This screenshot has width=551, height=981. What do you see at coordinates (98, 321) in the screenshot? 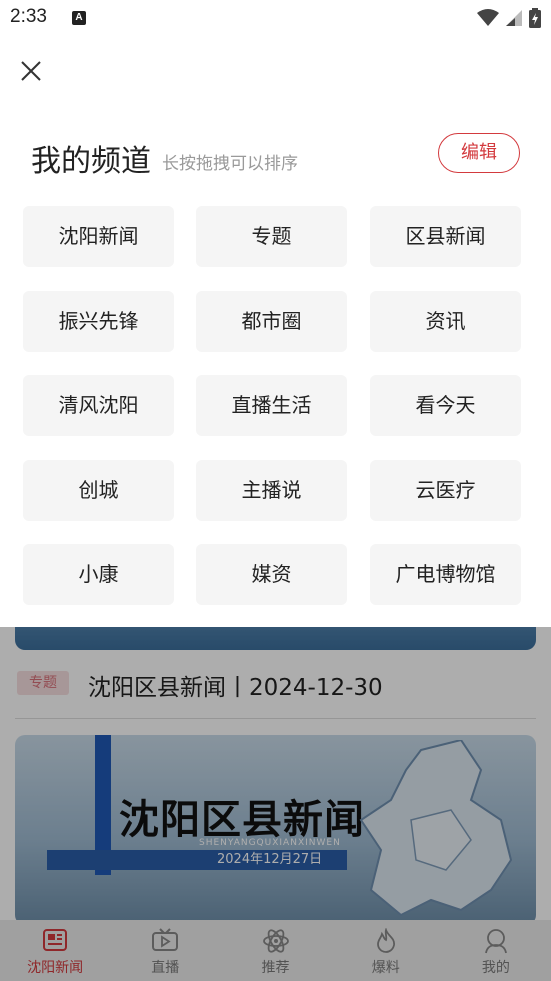
I see `channel-chip: 振兴先锋` at bounding box center [98, 321].